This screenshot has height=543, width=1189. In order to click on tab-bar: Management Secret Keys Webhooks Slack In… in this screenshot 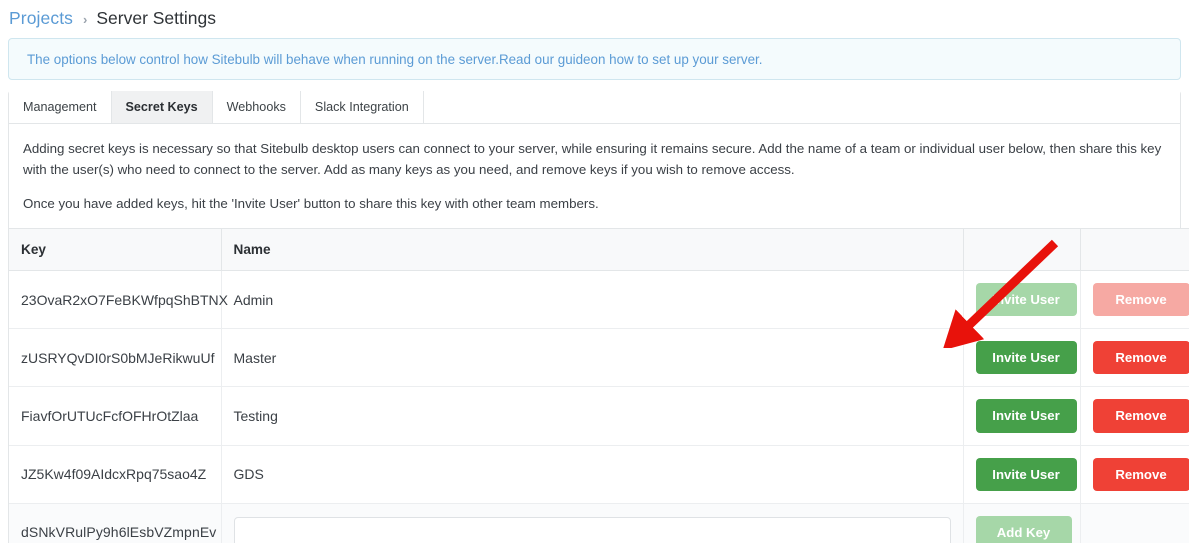, I will do `click(594, 107)`.